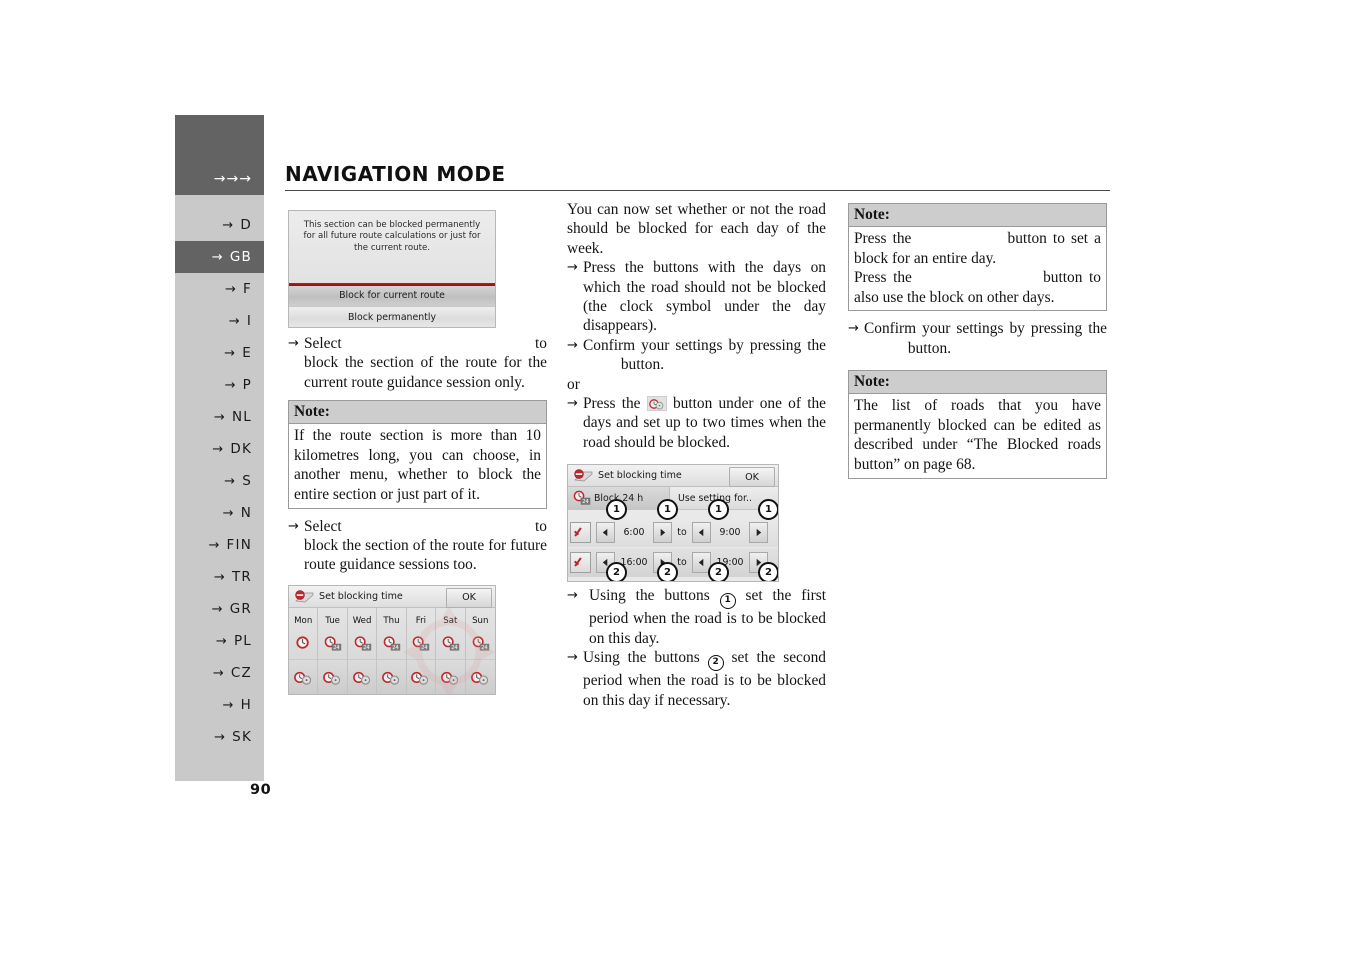  I want to click on sidebar-item-pl: → PL, so click(219, 641).